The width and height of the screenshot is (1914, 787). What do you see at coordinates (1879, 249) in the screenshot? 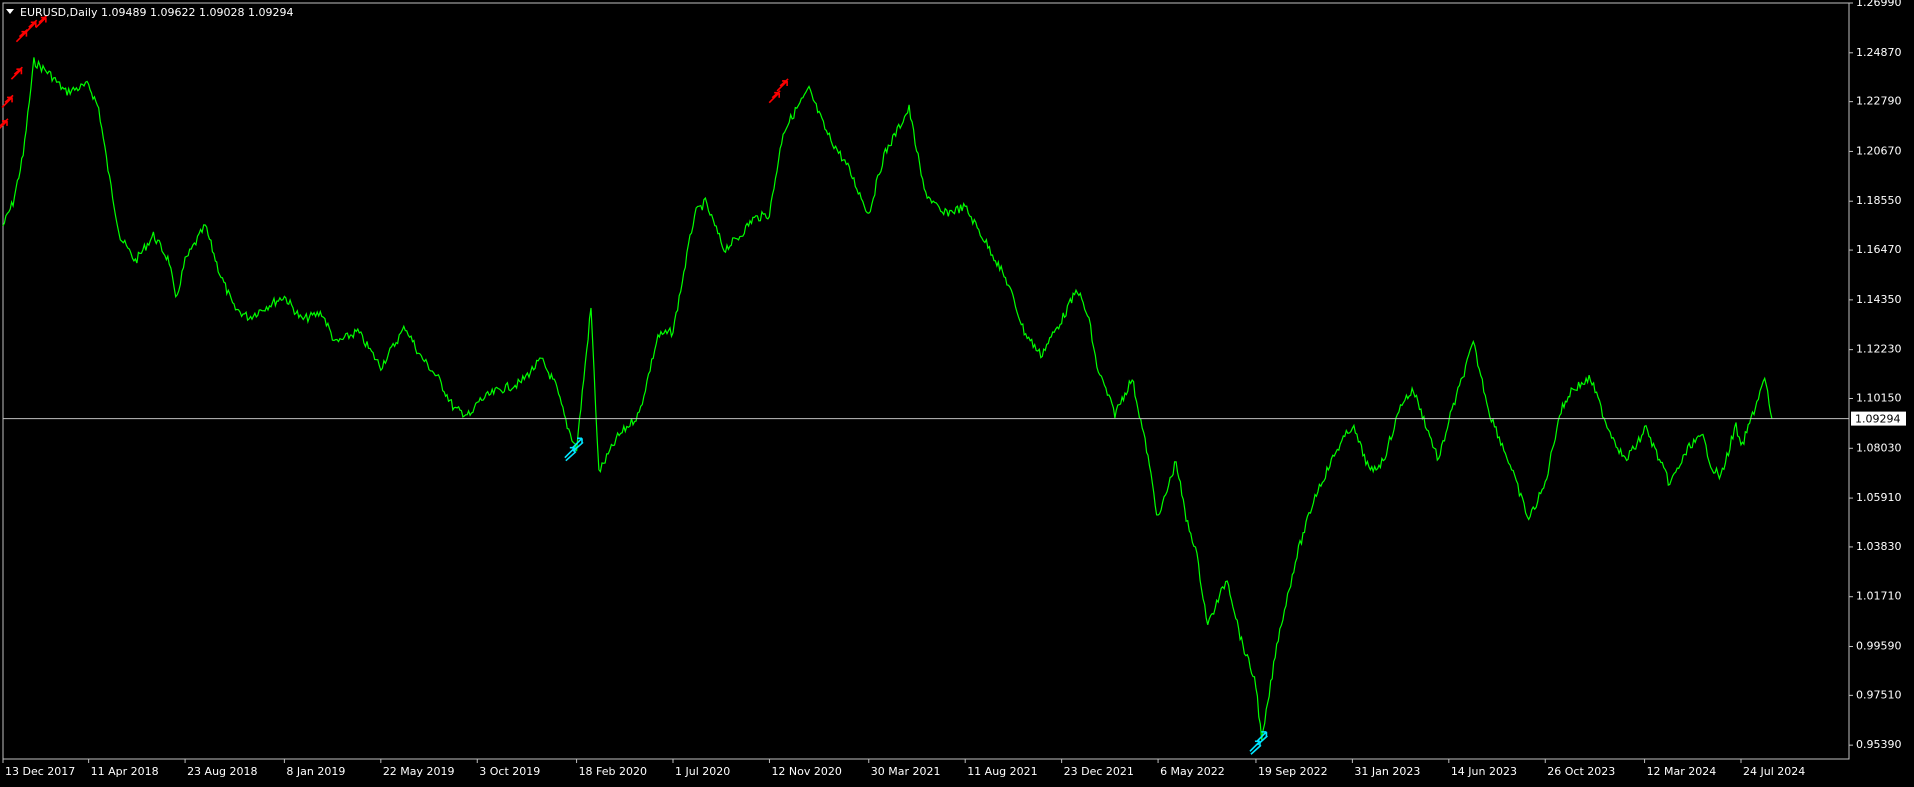
I see `y-tick-label: 1.16470` at bounding box center [1879, 249].